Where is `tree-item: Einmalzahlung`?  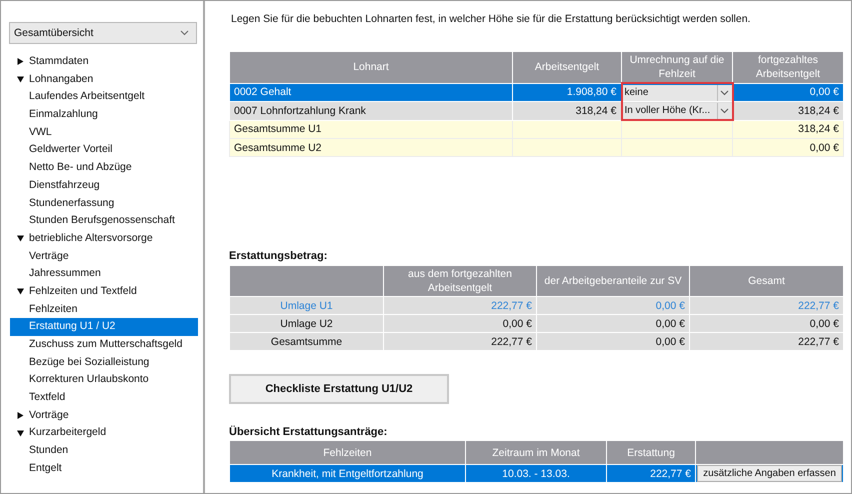 tree-item: Einmalzahlung is located at coordinates (104, 115).